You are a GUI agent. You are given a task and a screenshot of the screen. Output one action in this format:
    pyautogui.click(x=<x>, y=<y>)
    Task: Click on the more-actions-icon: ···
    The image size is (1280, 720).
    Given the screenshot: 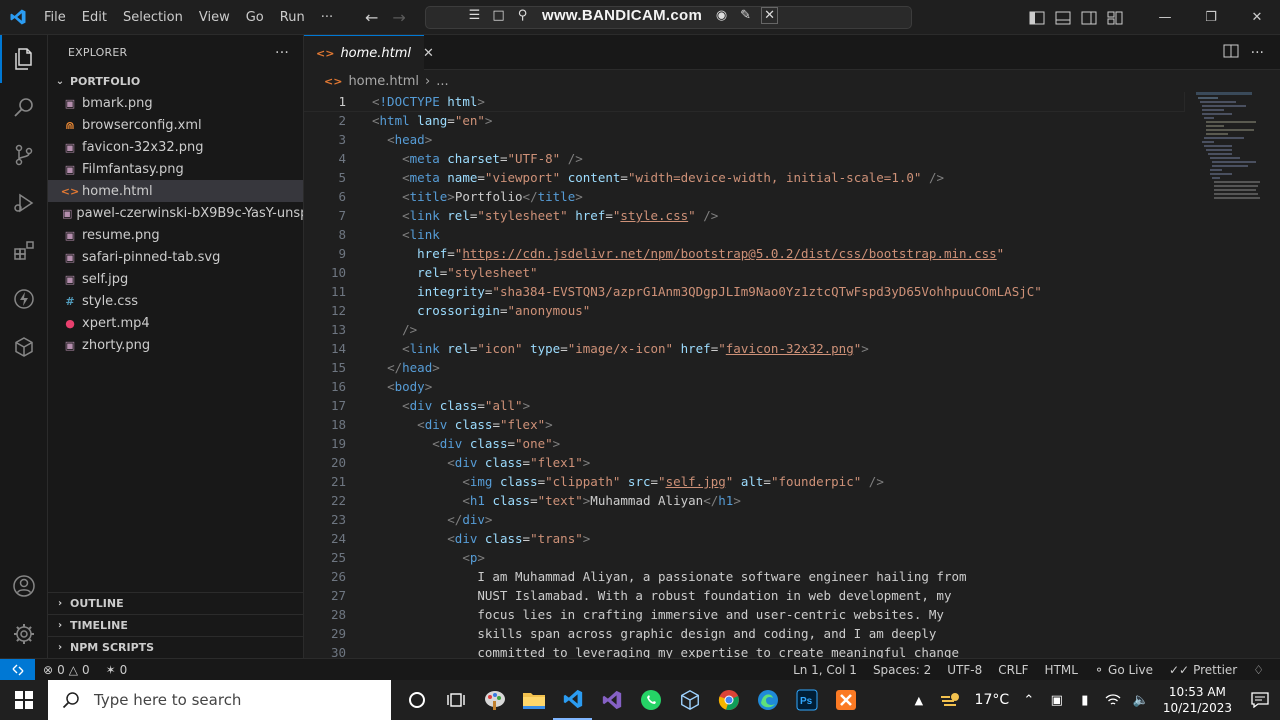 What is the action you would take?
    pyautogui.click(x=1257, y=53)
    